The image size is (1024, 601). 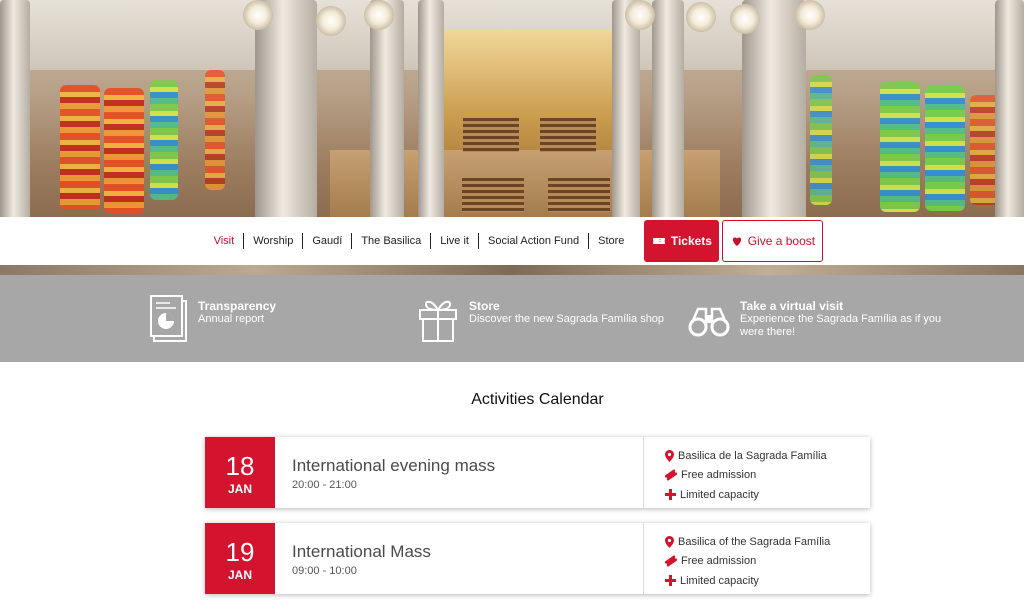 What do you see at coordinates (438, 321) in the screenshot?
I see `gift-box-icon` at bounding box center [438, 321].